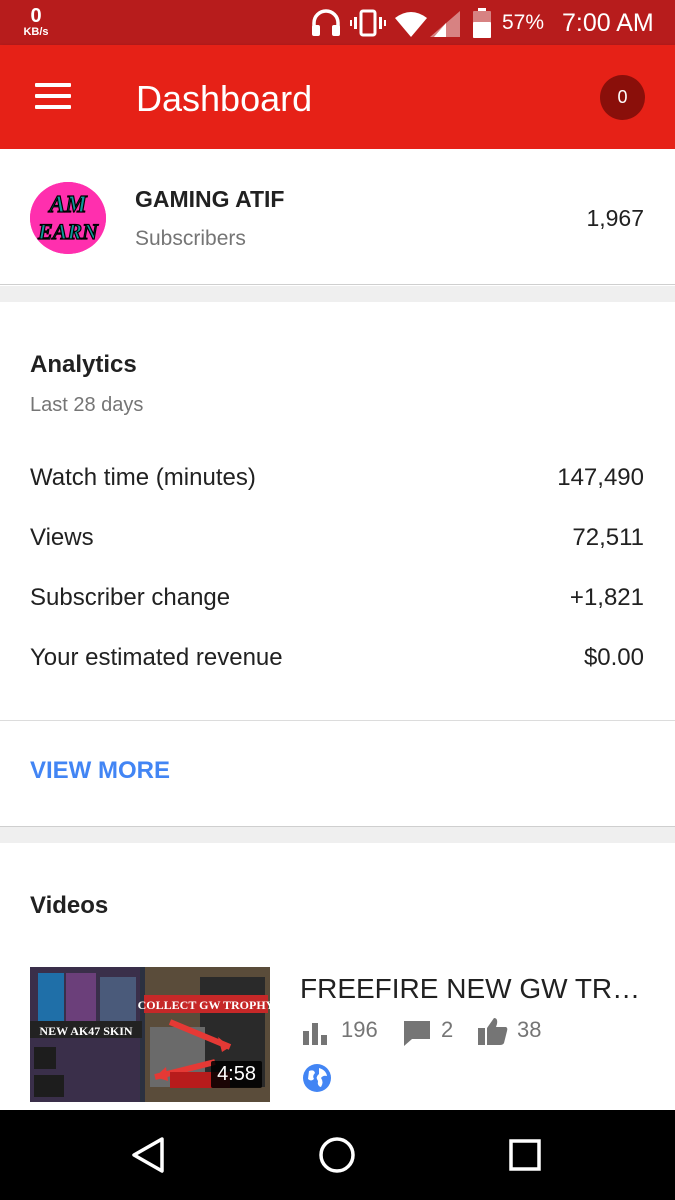 The width and height of the screenshot is (675, 1200). What do you see at coordinates (445, 26) in the screenshot?
I see `cell-signal-icon` at bounding box center [445, 26].